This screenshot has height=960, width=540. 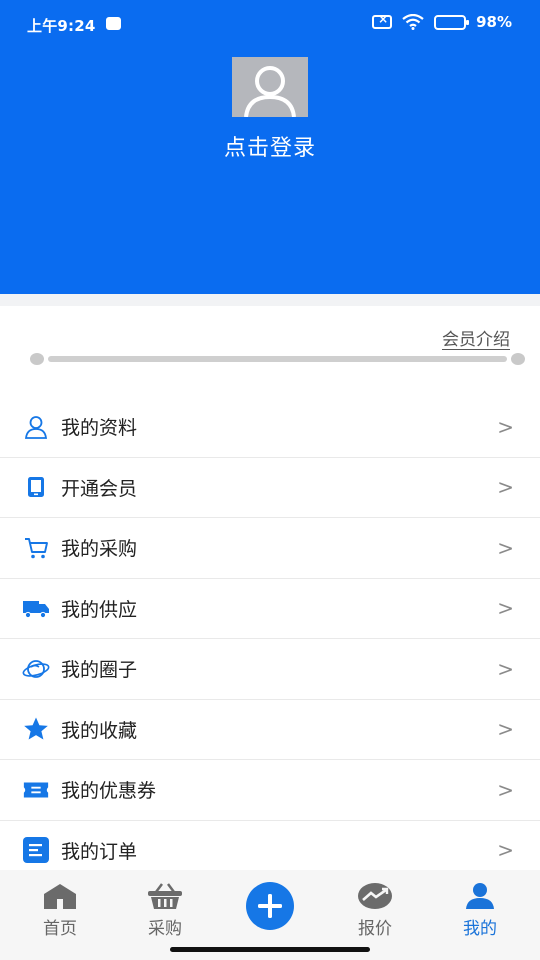 I want to click on menu-item-supply: 我的供应 >, so click(x=270, y=609).